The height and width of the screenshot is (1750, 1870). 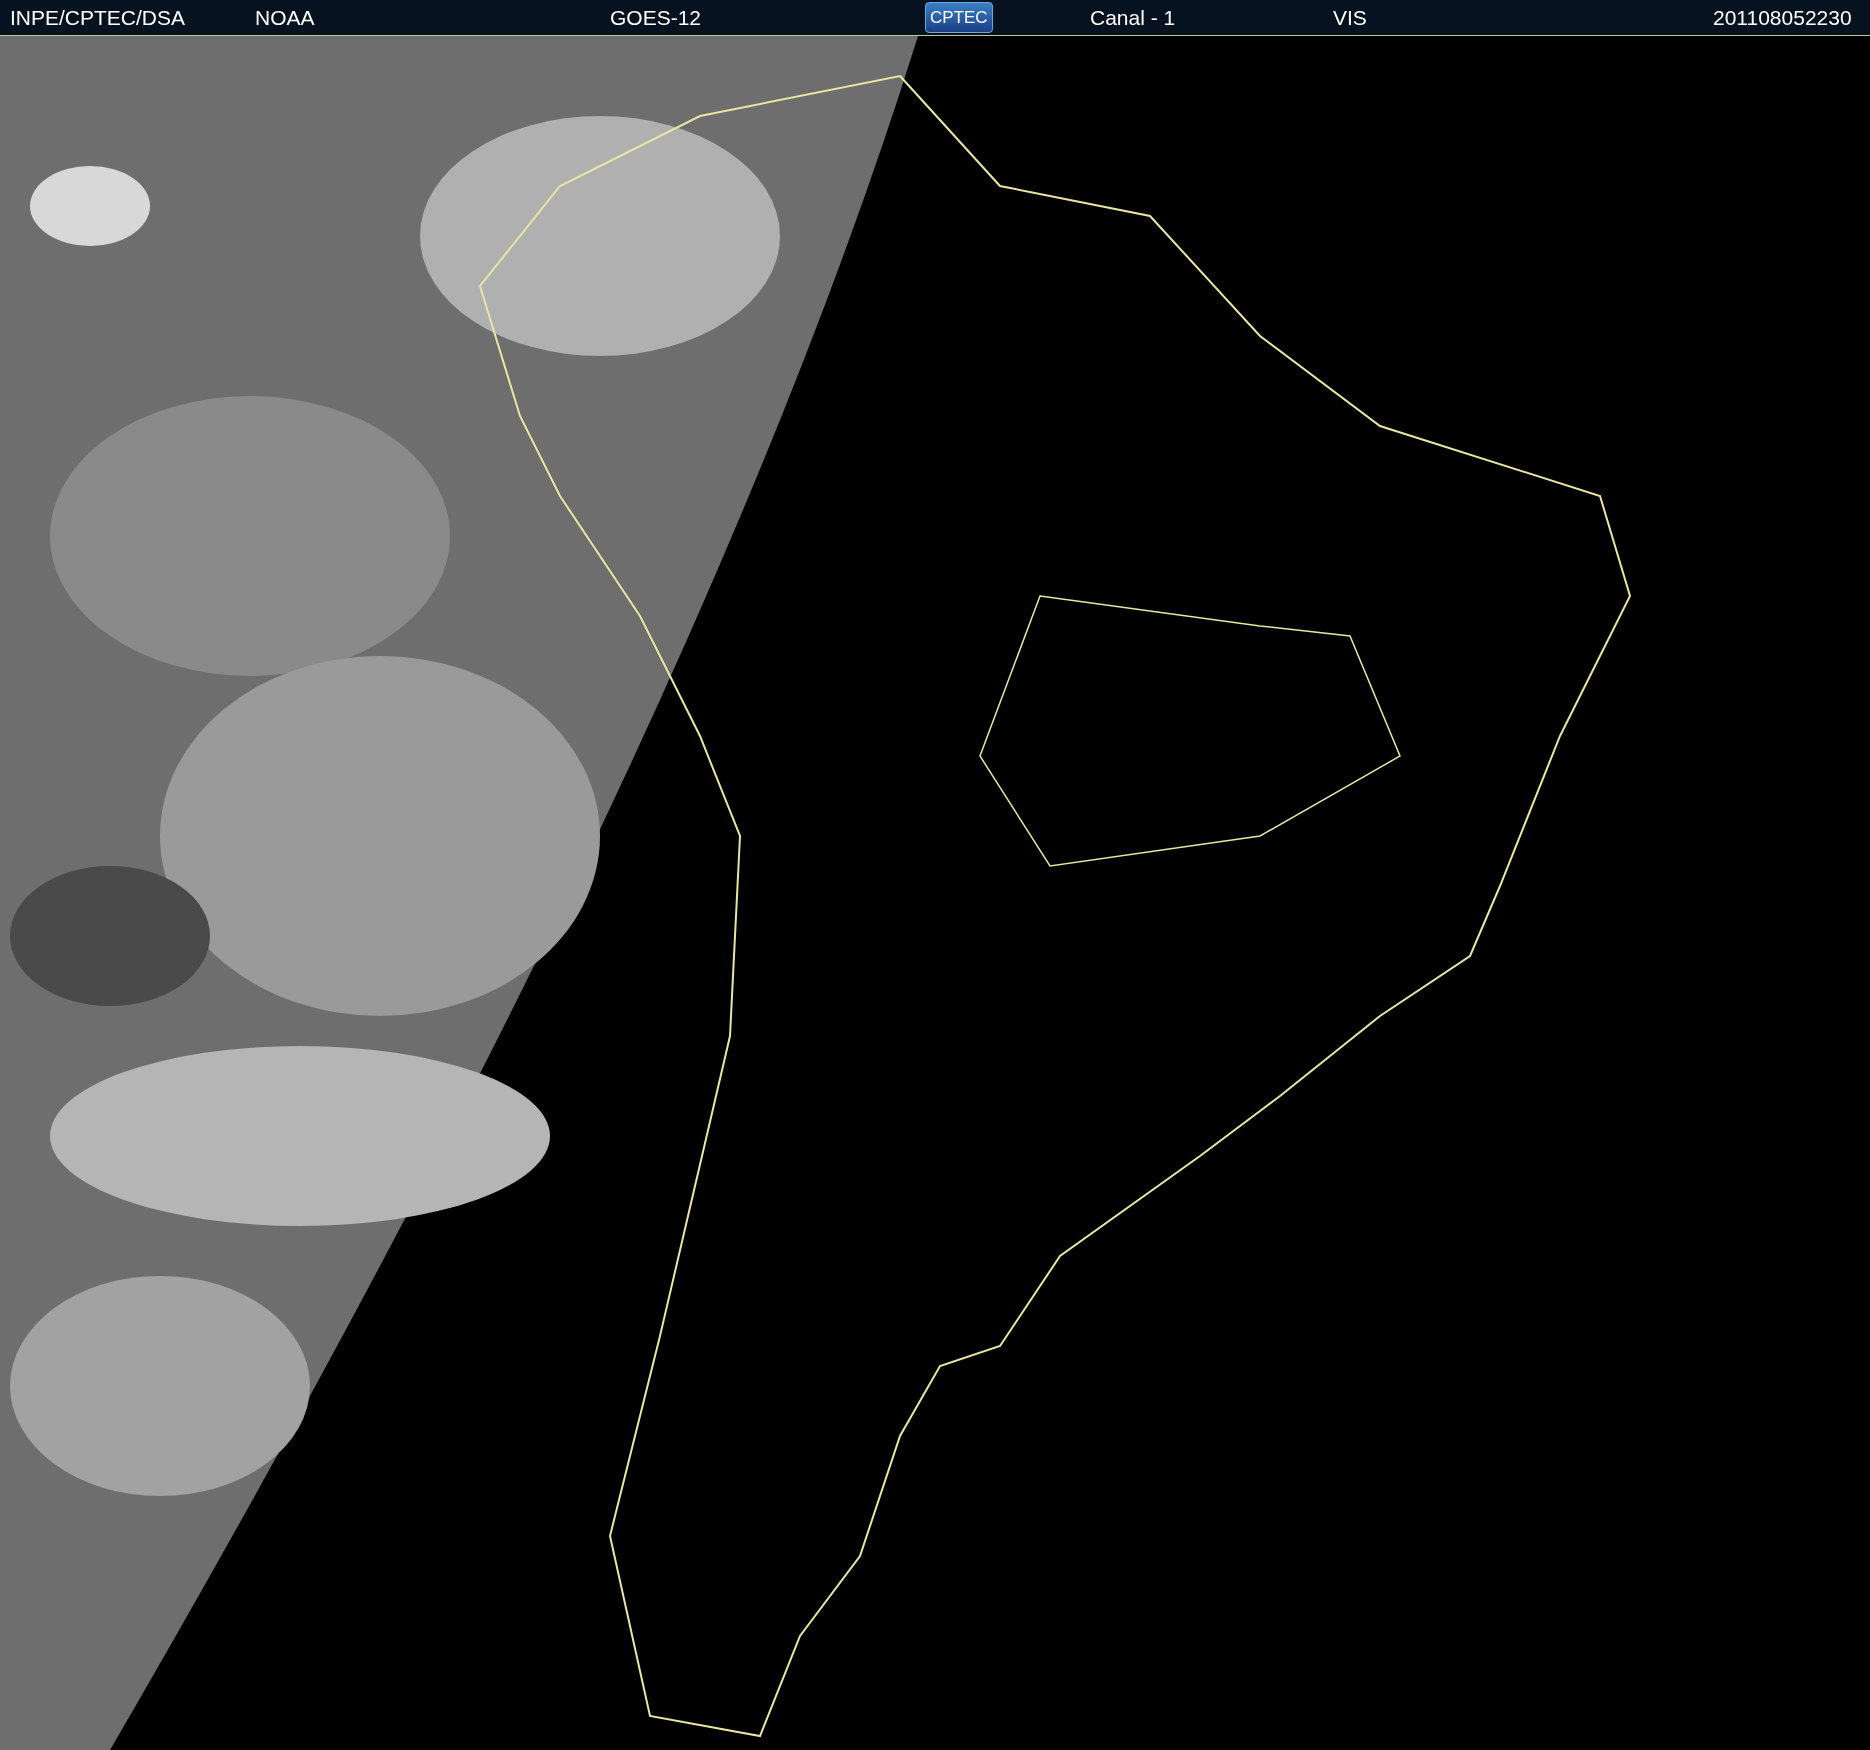 I want to click on header-label: GOES-12, so click(x=656, y=17).